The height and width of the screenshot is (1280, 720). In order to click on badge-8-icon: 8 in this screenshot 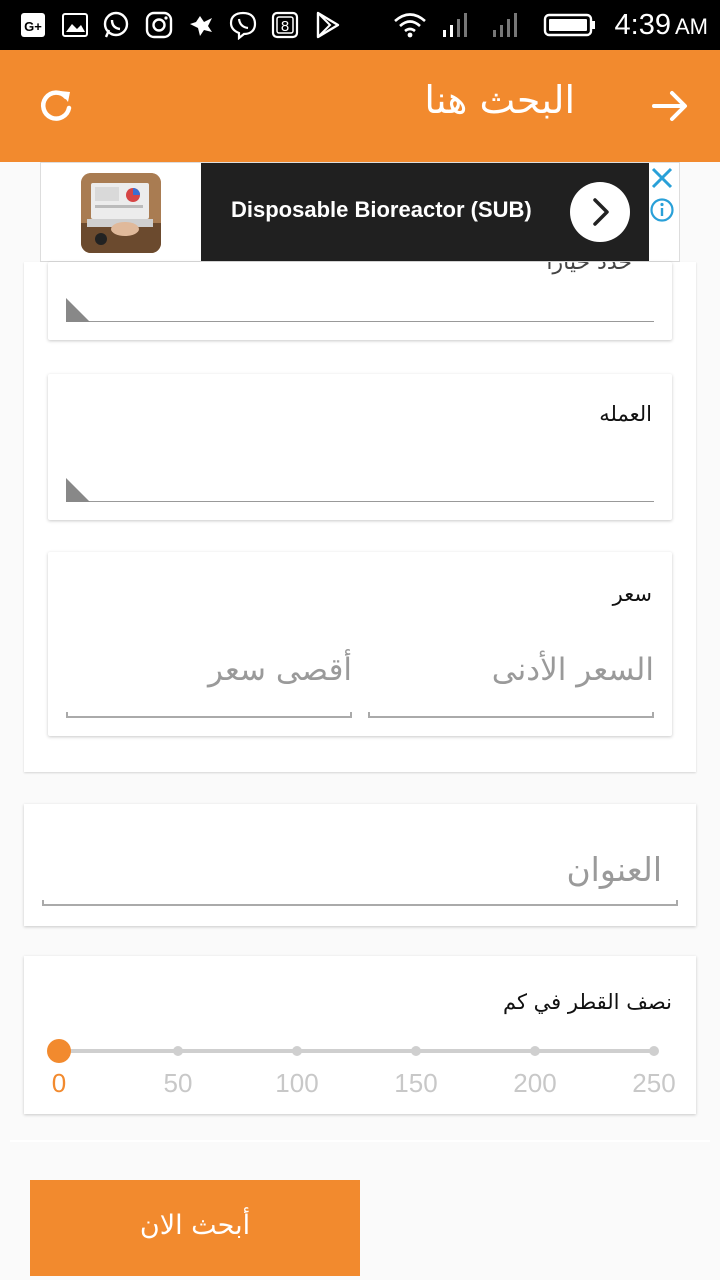, I will do `click(285, 25)`.